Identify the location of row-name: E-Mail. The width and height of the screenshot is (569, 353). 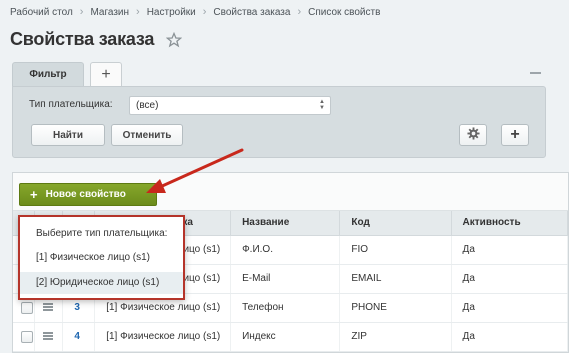
(285, 279).